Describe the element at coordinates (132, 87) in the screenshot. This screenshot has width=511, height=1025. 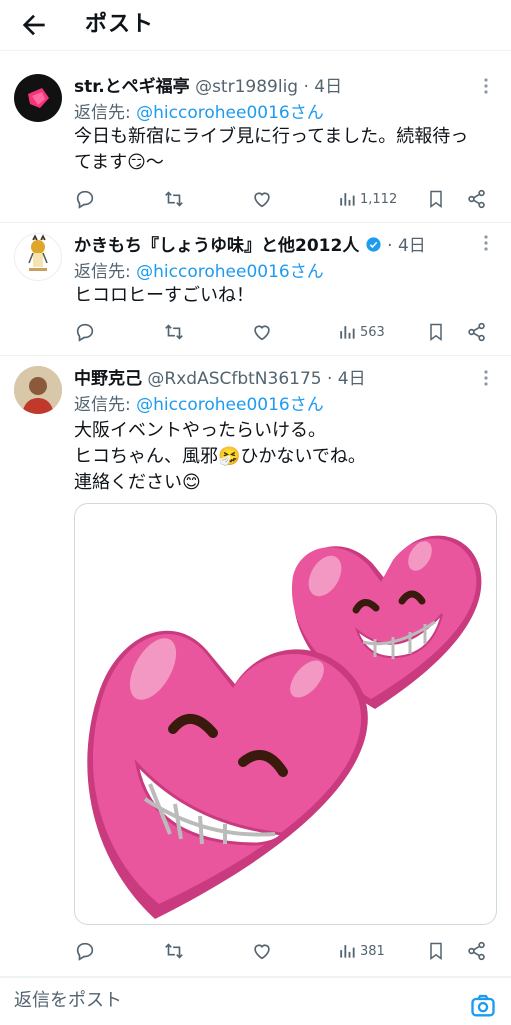
I see `display-name: str.とペギ福亭` at that location.